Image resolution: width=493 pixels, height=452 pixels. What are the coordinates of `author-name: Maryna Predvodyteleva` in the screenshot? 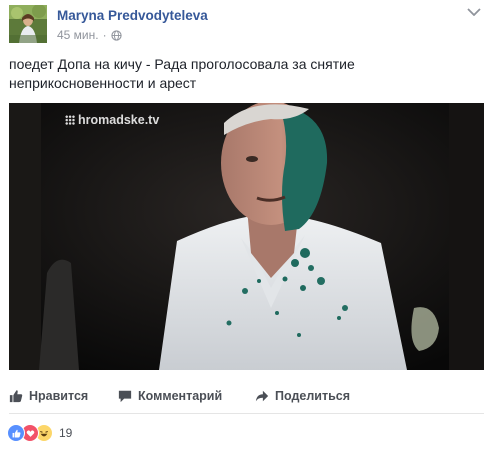 It's located at (132, 15).